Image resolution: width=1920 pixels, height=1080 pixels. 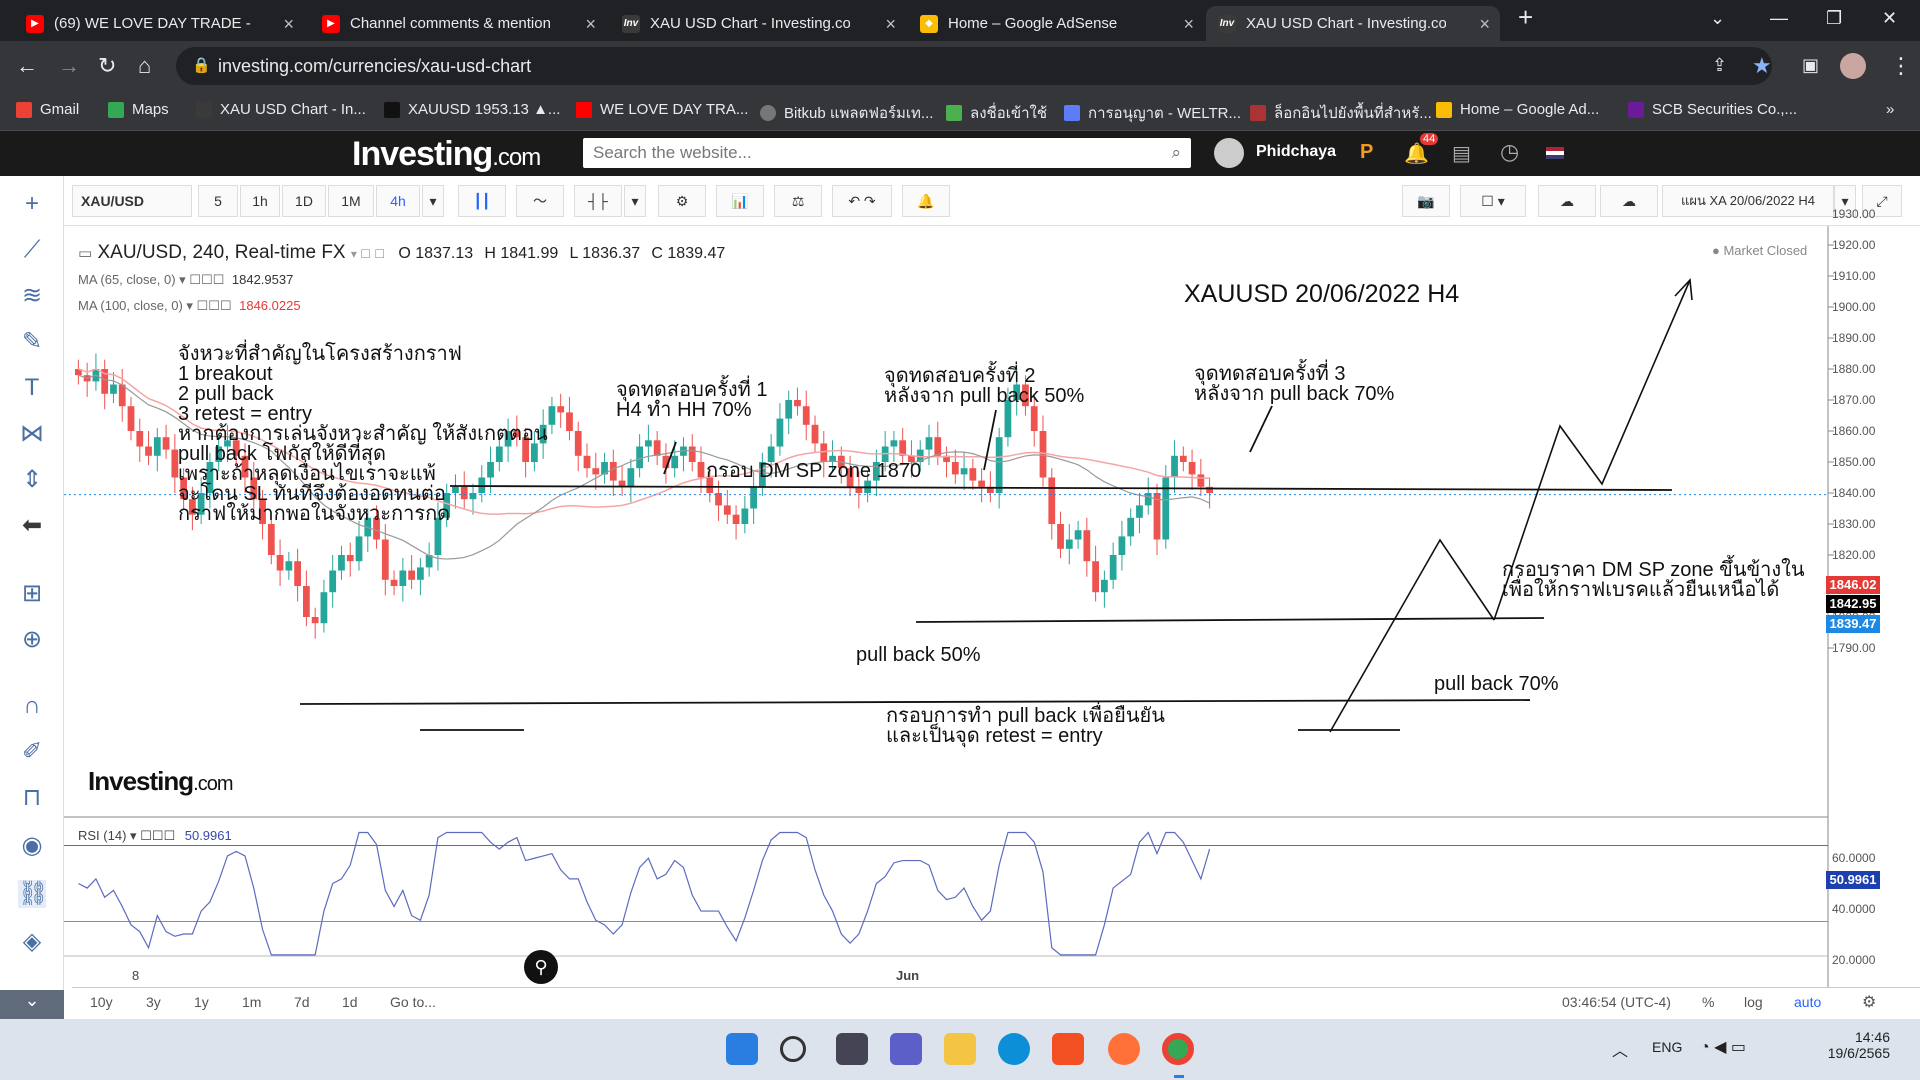 I want to click on store-icon, so click(x=1068, y=1049).